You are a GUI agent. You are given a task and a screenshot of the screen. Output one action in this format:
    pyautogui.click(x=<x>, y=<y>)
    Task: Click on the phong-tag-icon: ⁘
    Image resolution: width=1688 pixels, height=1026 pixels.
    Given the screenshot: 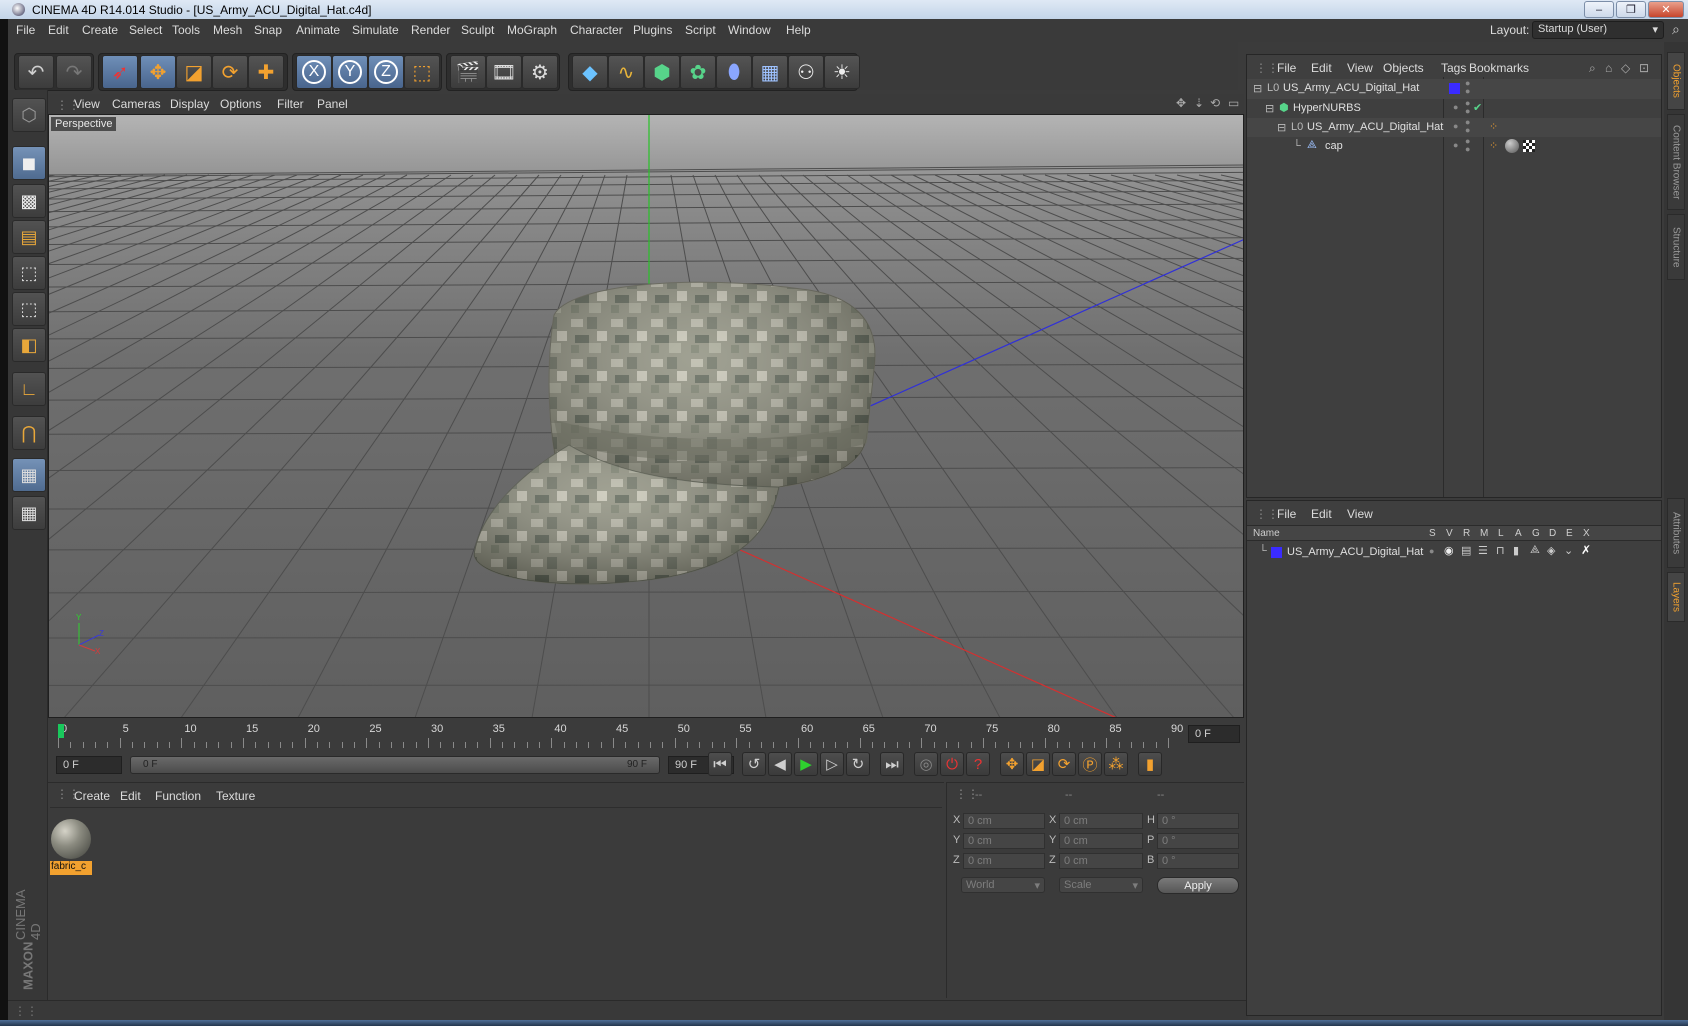 What is the action you would take?
    pyautogui.click(x=1493, y=145)
    